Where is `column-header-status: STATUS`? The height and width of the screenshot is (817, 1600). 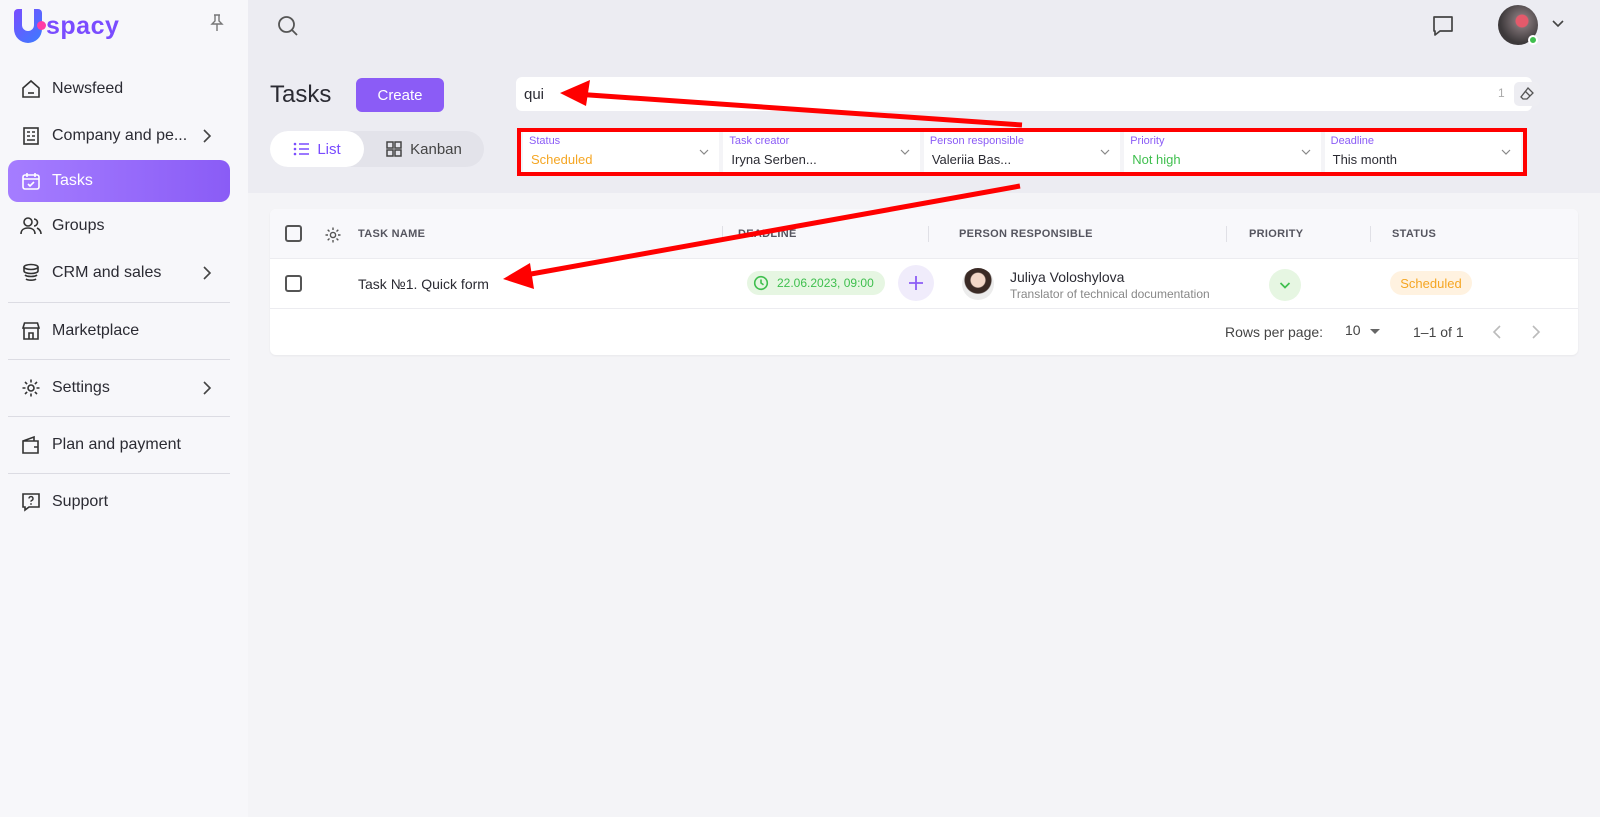
column-header-status: STATUS is located at coordinates (1414, 234).